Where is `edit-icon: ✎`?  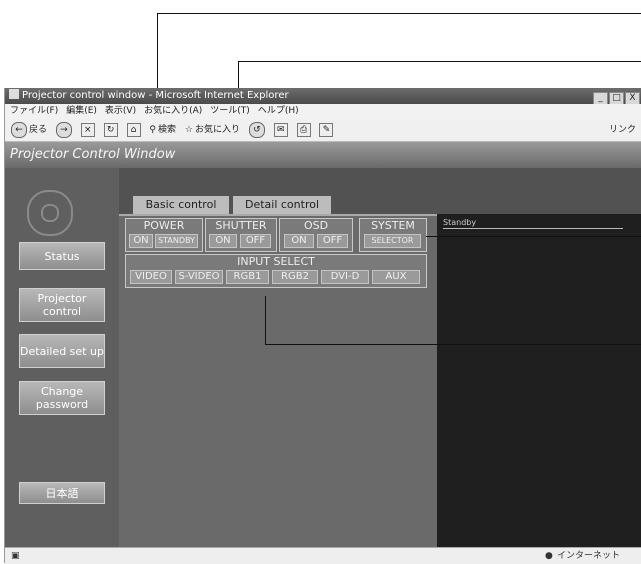 edit-icon: ✎ is located at coordinates (326, 130).